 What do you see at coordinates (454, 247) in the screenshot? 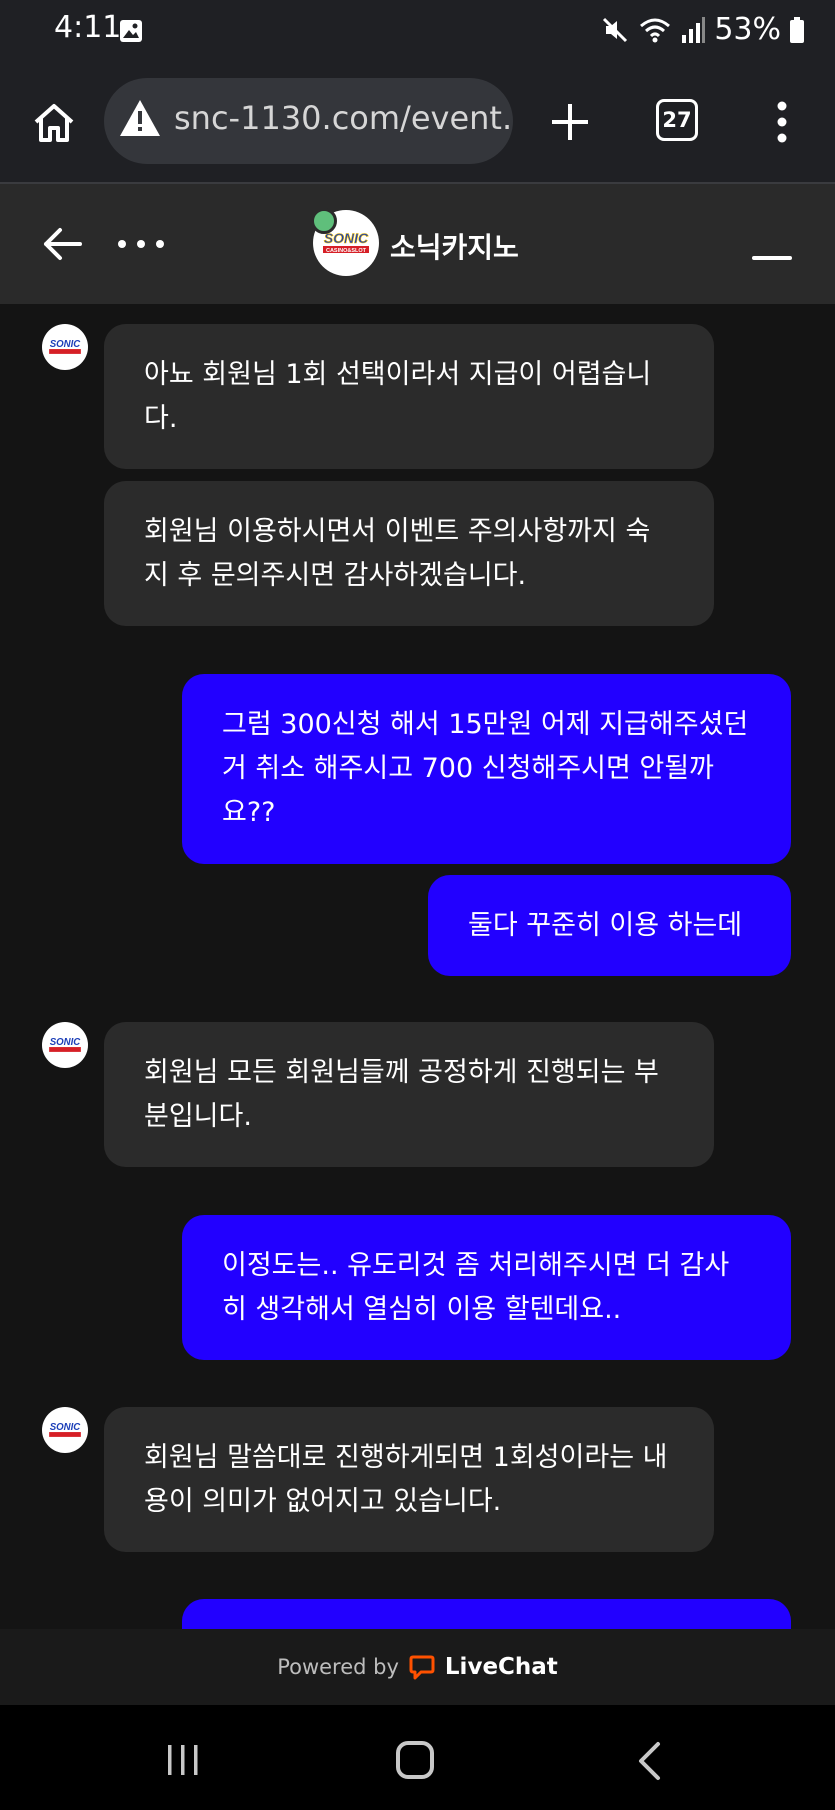
I see `agent-name: 소닉카지노` at bounding box center [454, 247].